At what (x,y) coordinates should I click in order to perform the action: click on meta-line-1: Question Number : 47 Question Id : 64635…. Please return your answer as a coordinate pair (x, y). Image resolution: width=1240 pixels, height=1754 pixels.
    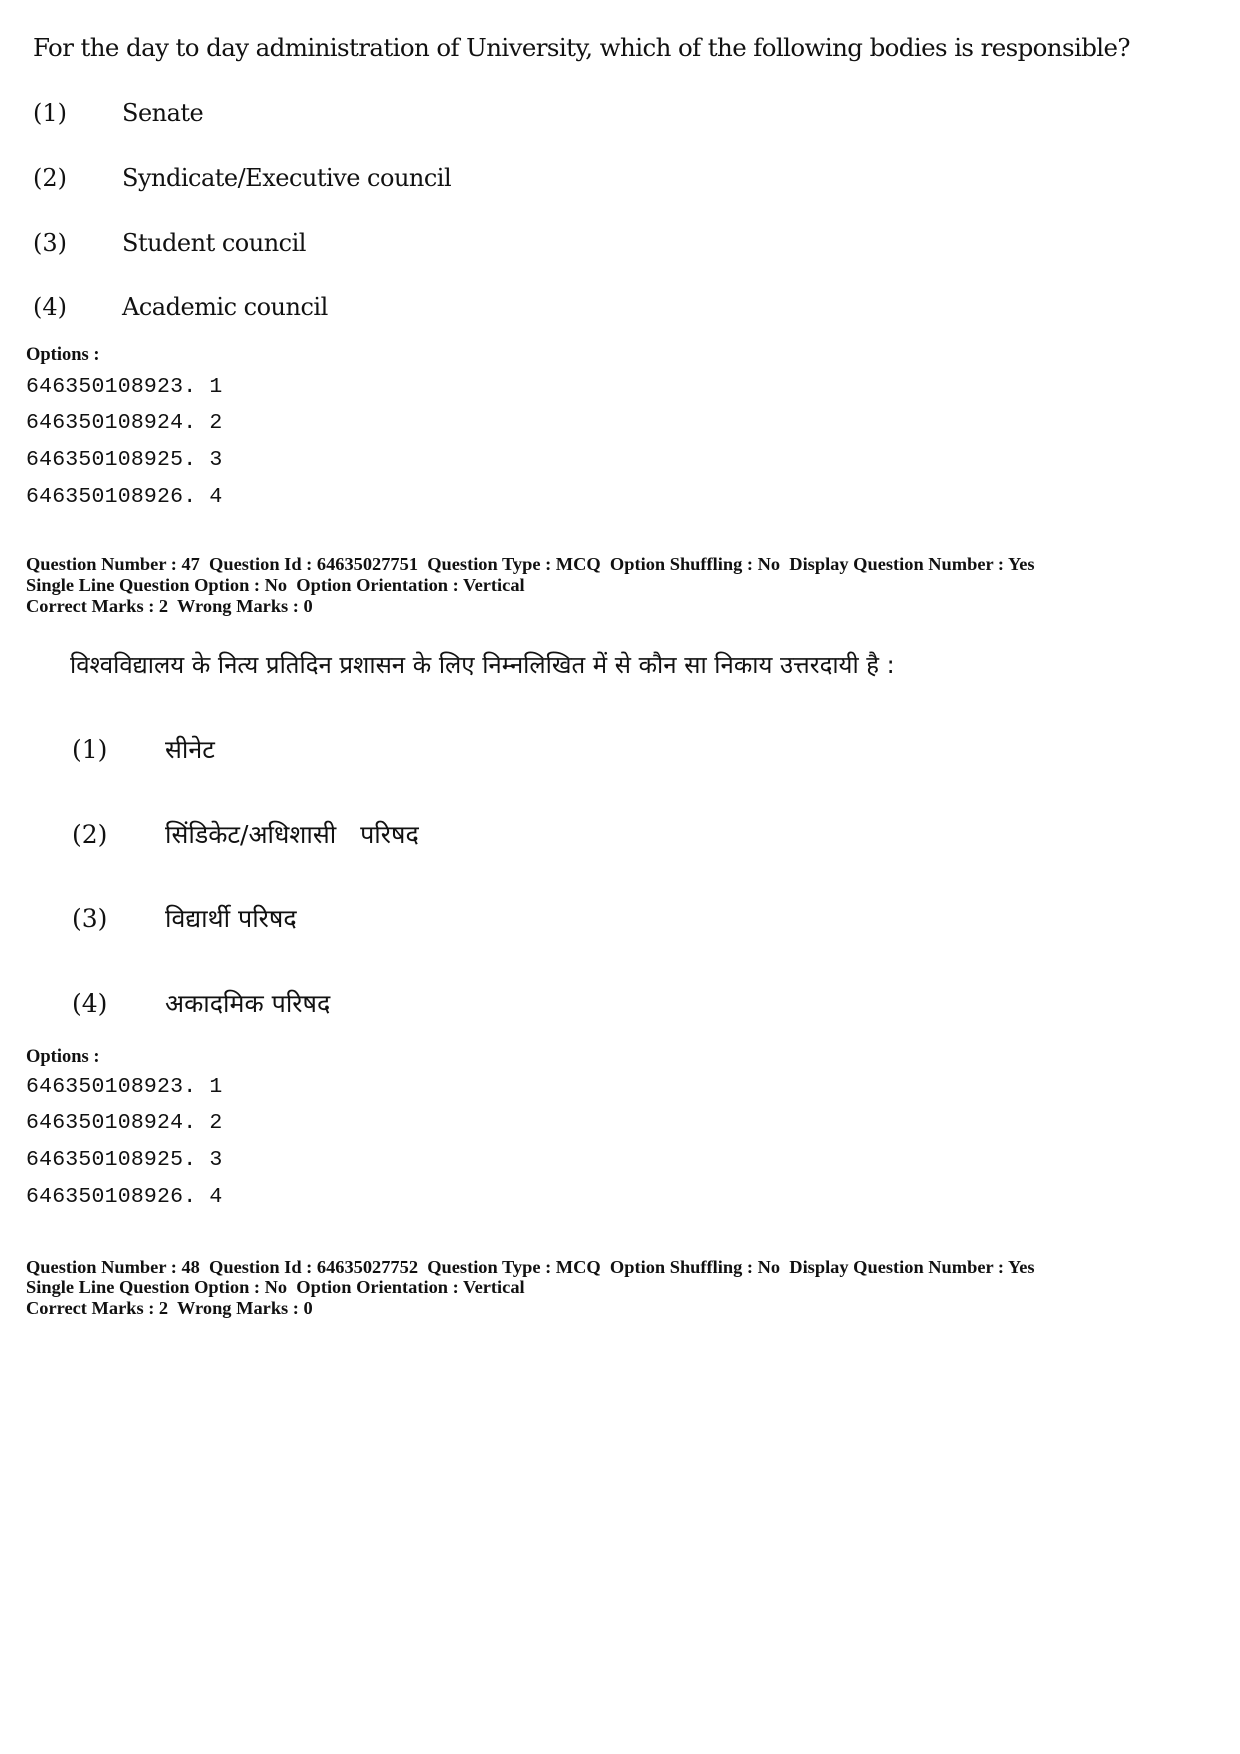
    Looking at the image, I should click on (530, 564).